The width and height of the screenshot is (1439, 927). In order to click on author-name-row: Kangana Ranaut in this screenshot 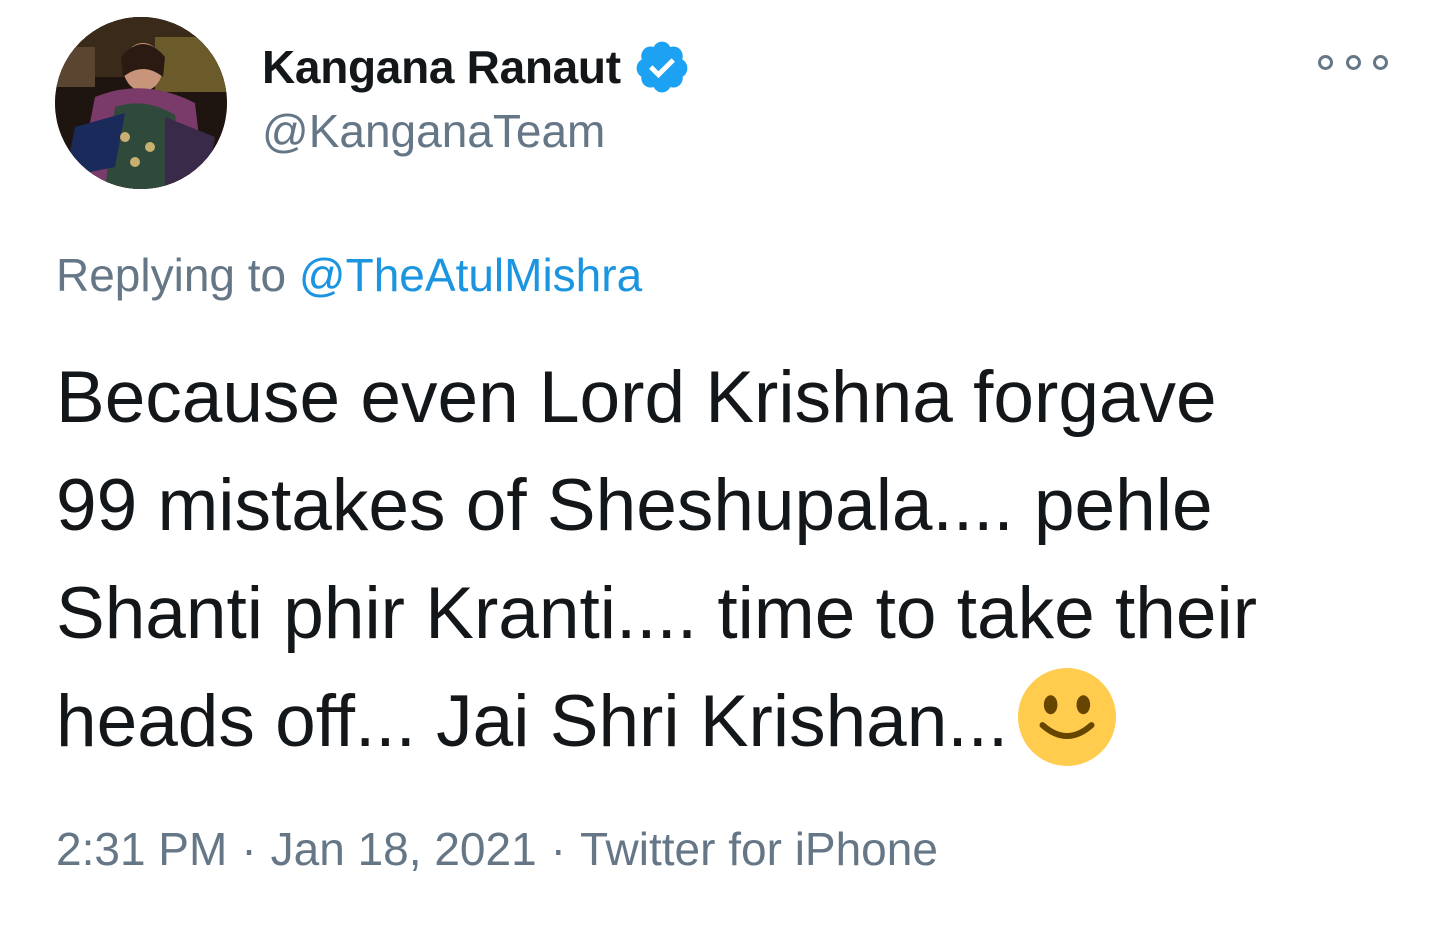, I will do `click(476, 67)`.